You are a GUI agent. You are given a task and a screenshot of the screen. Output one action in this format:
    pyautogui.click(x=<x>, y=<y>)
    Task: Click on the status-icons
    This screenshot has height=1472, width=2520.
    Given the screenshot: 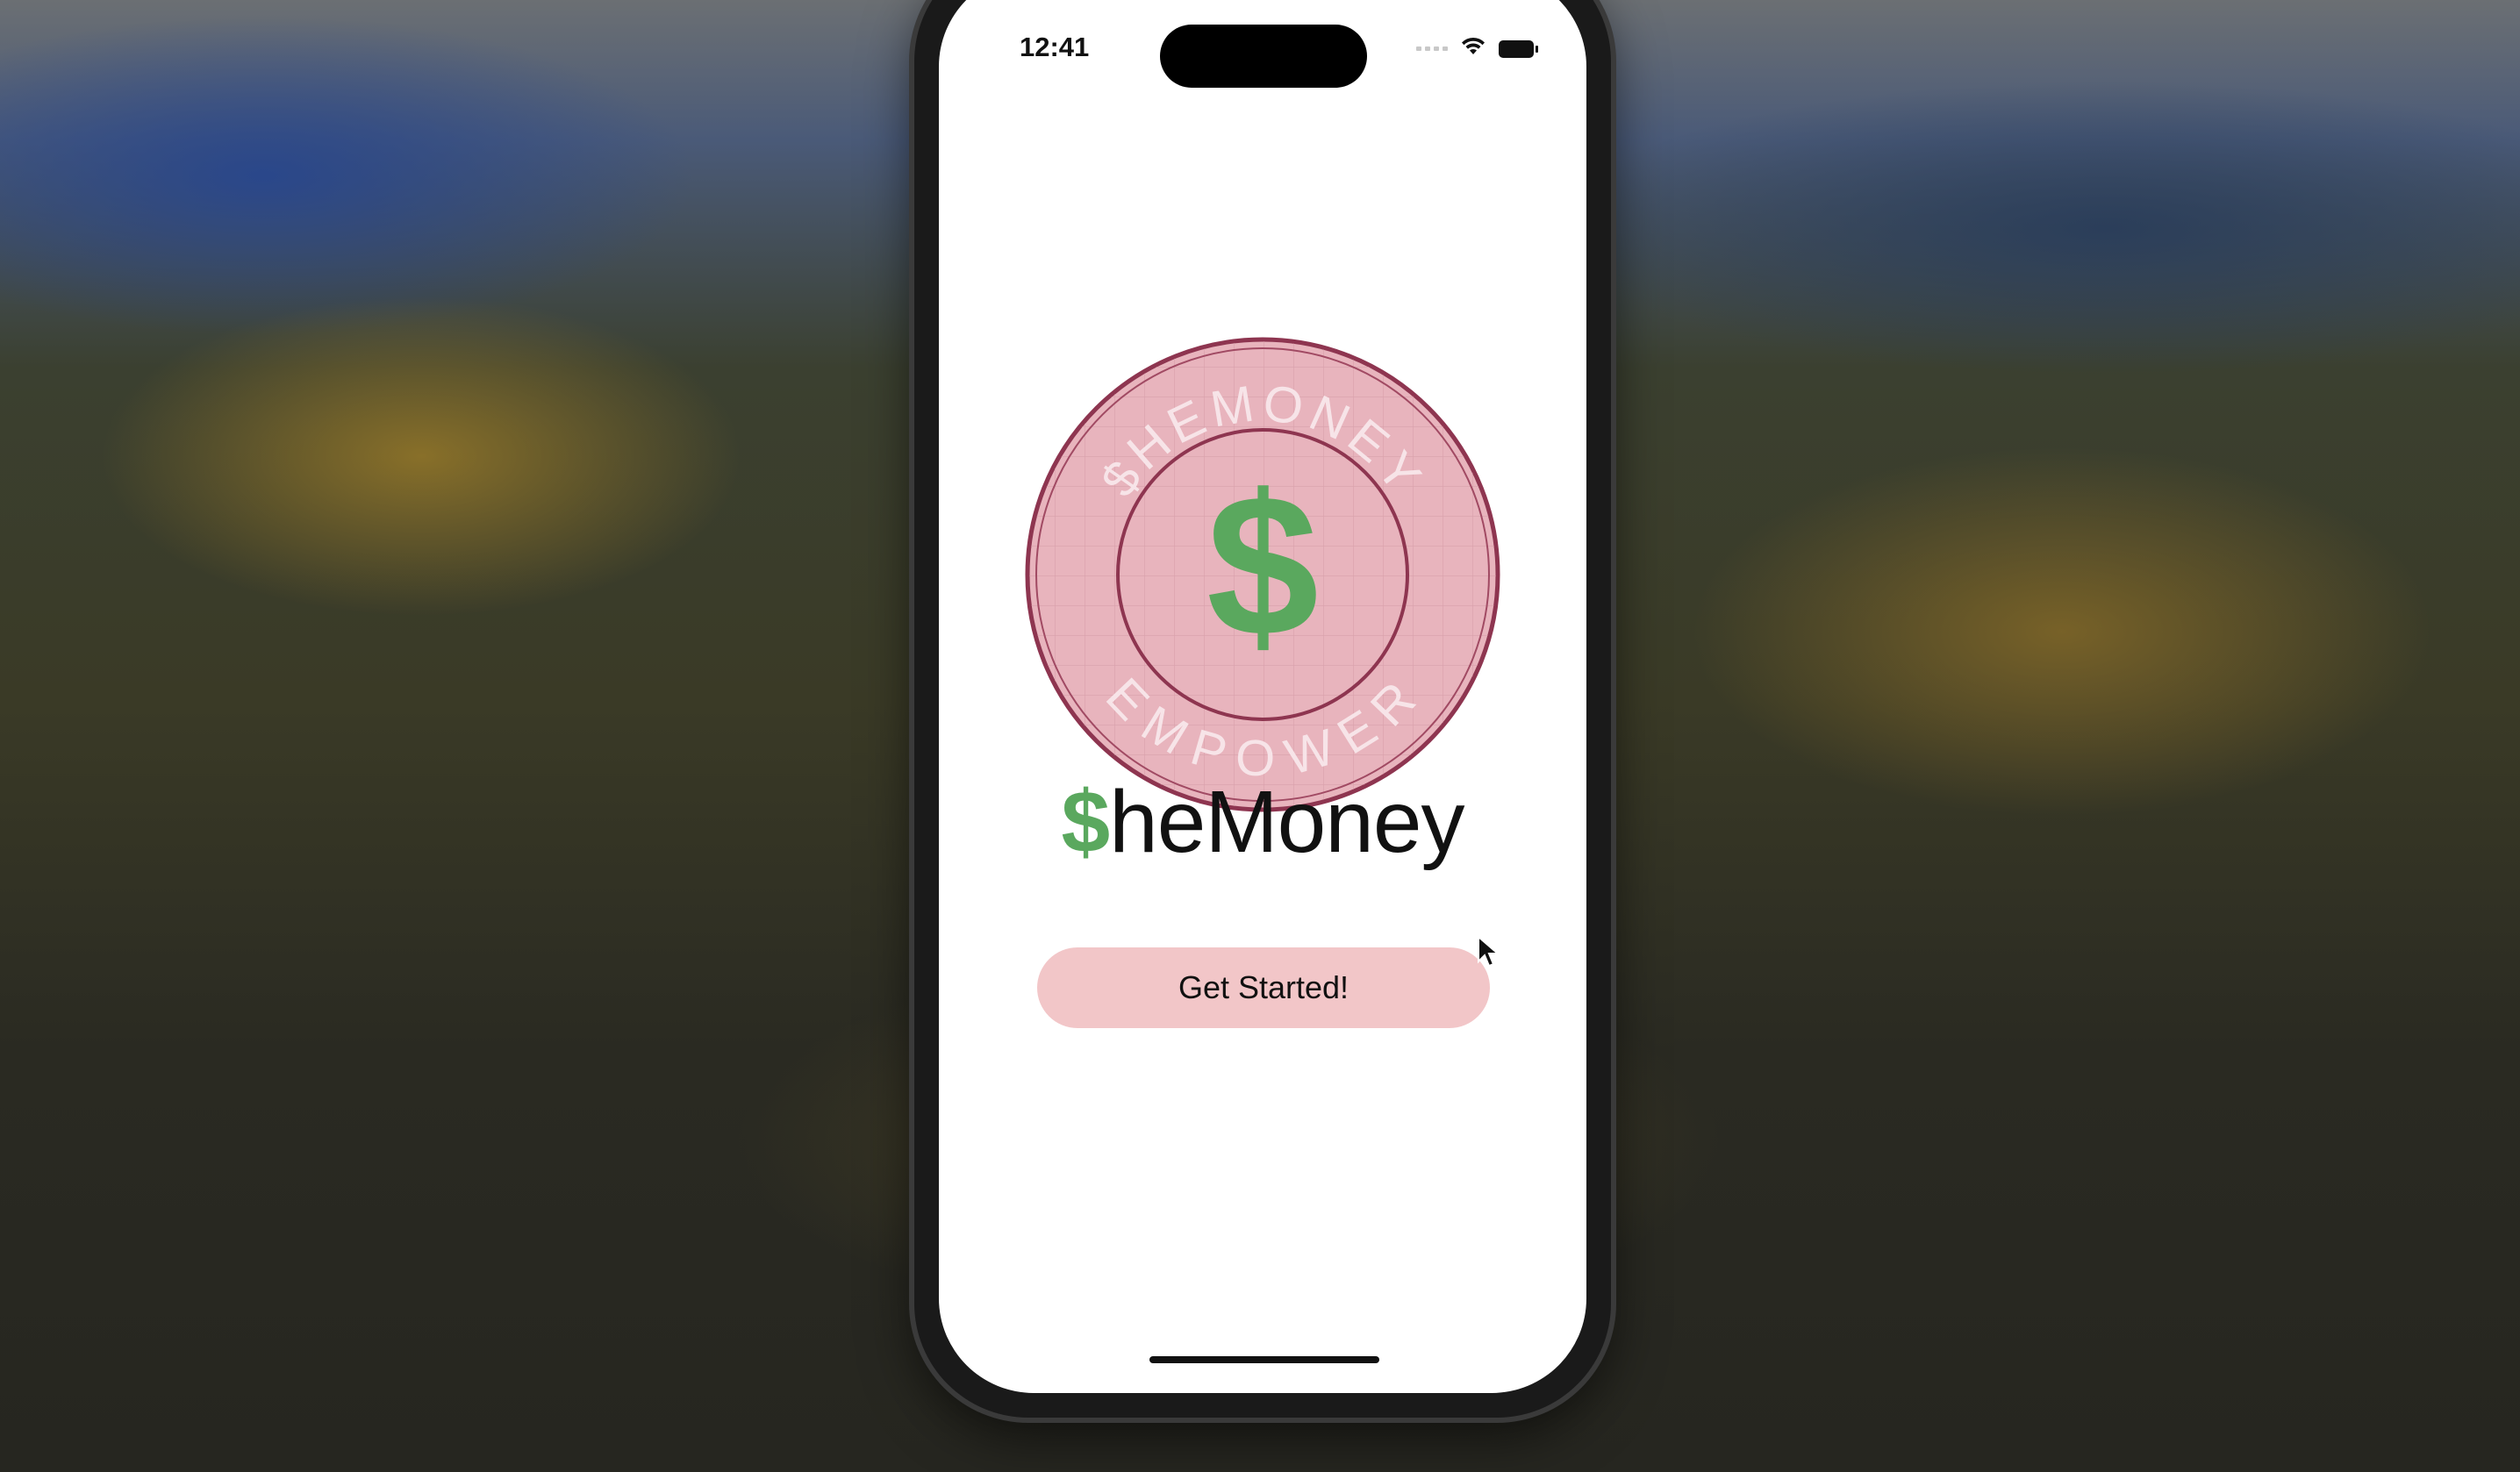 What is the action you would take?
    pyautogui.click(x=1477, y=49)
    